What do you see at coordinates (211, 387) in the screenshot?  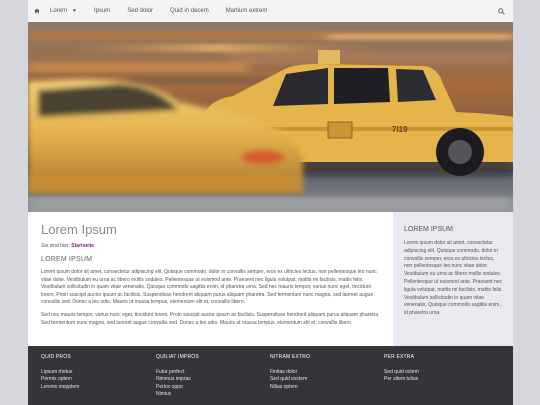 I see `footer-link: Perlox oppo` at bounding box center [211, 387].